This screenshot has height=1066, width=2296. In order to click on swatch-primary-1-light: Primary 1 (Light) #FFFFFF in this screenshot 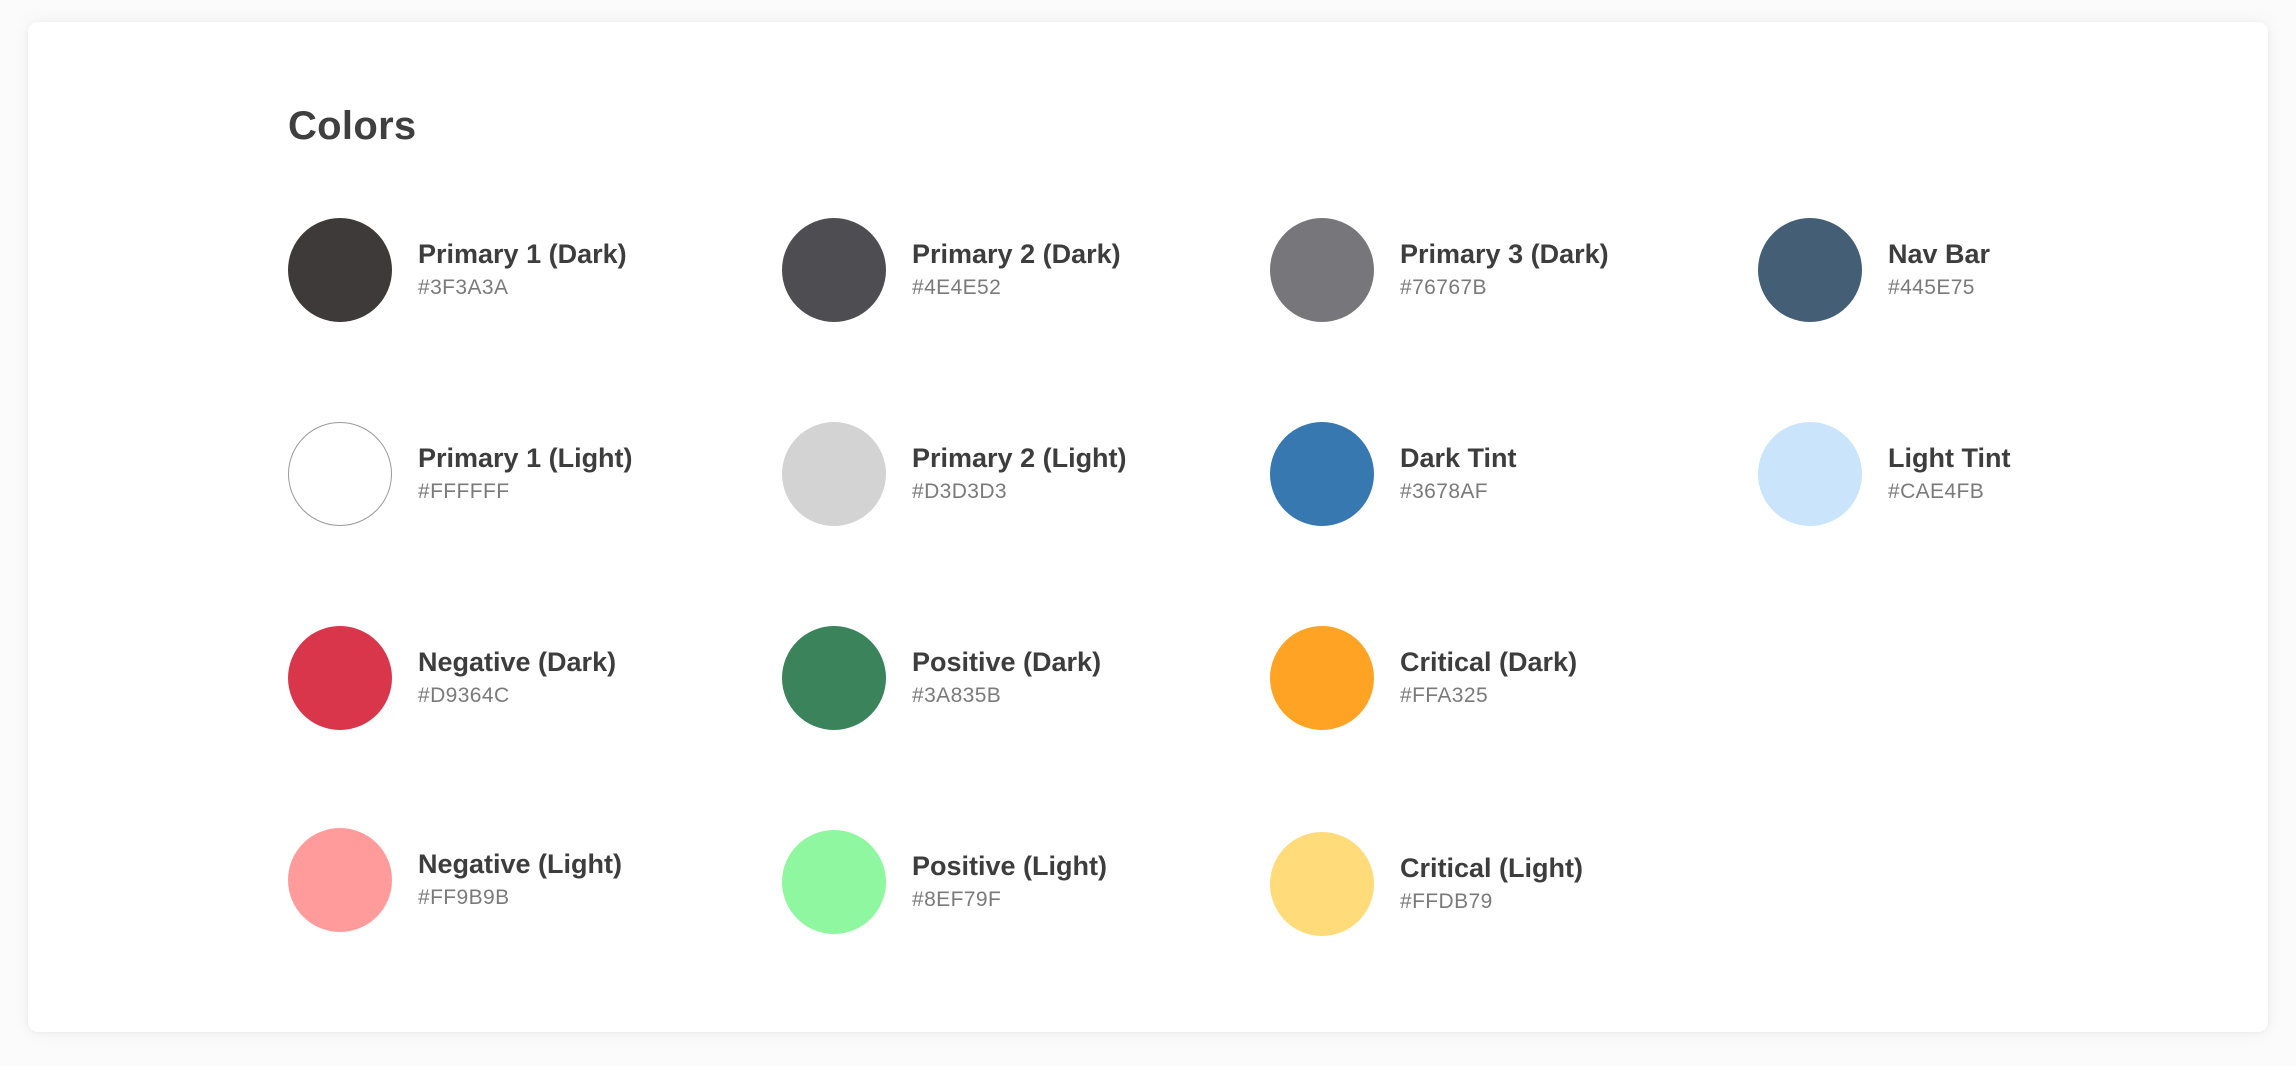, I will do `click(460, 474)`.